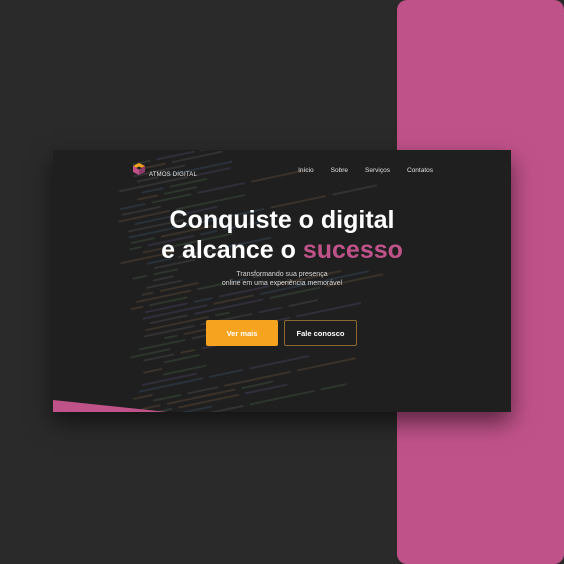 This screenshot has width=564, height=564. What do you see at coordinates (306, 170) in the screenshot?
I see `nav-item-inicio: Início` at bounding box center [306, 170].